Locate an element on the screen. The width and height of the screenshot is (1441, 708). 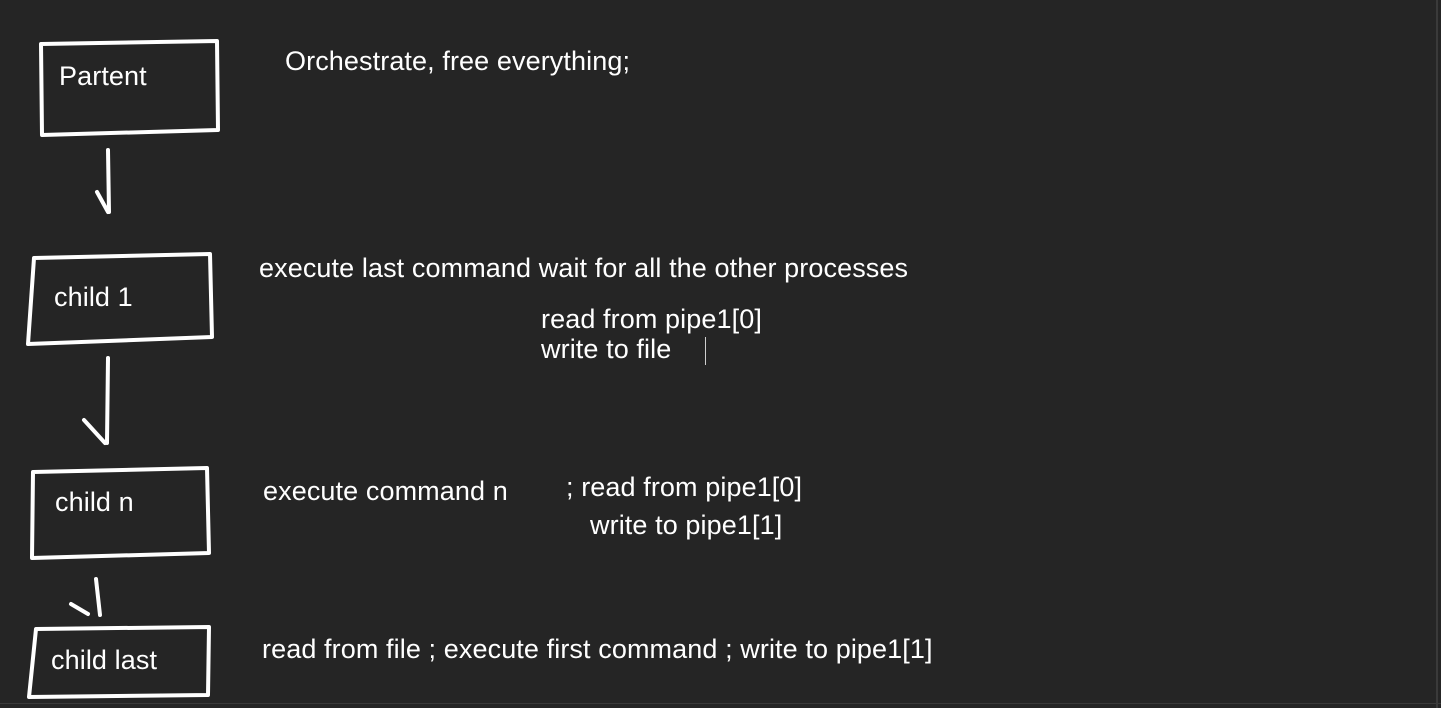
note-child-n-write: write to pipe1[1] is located at coordinates (686, 525).